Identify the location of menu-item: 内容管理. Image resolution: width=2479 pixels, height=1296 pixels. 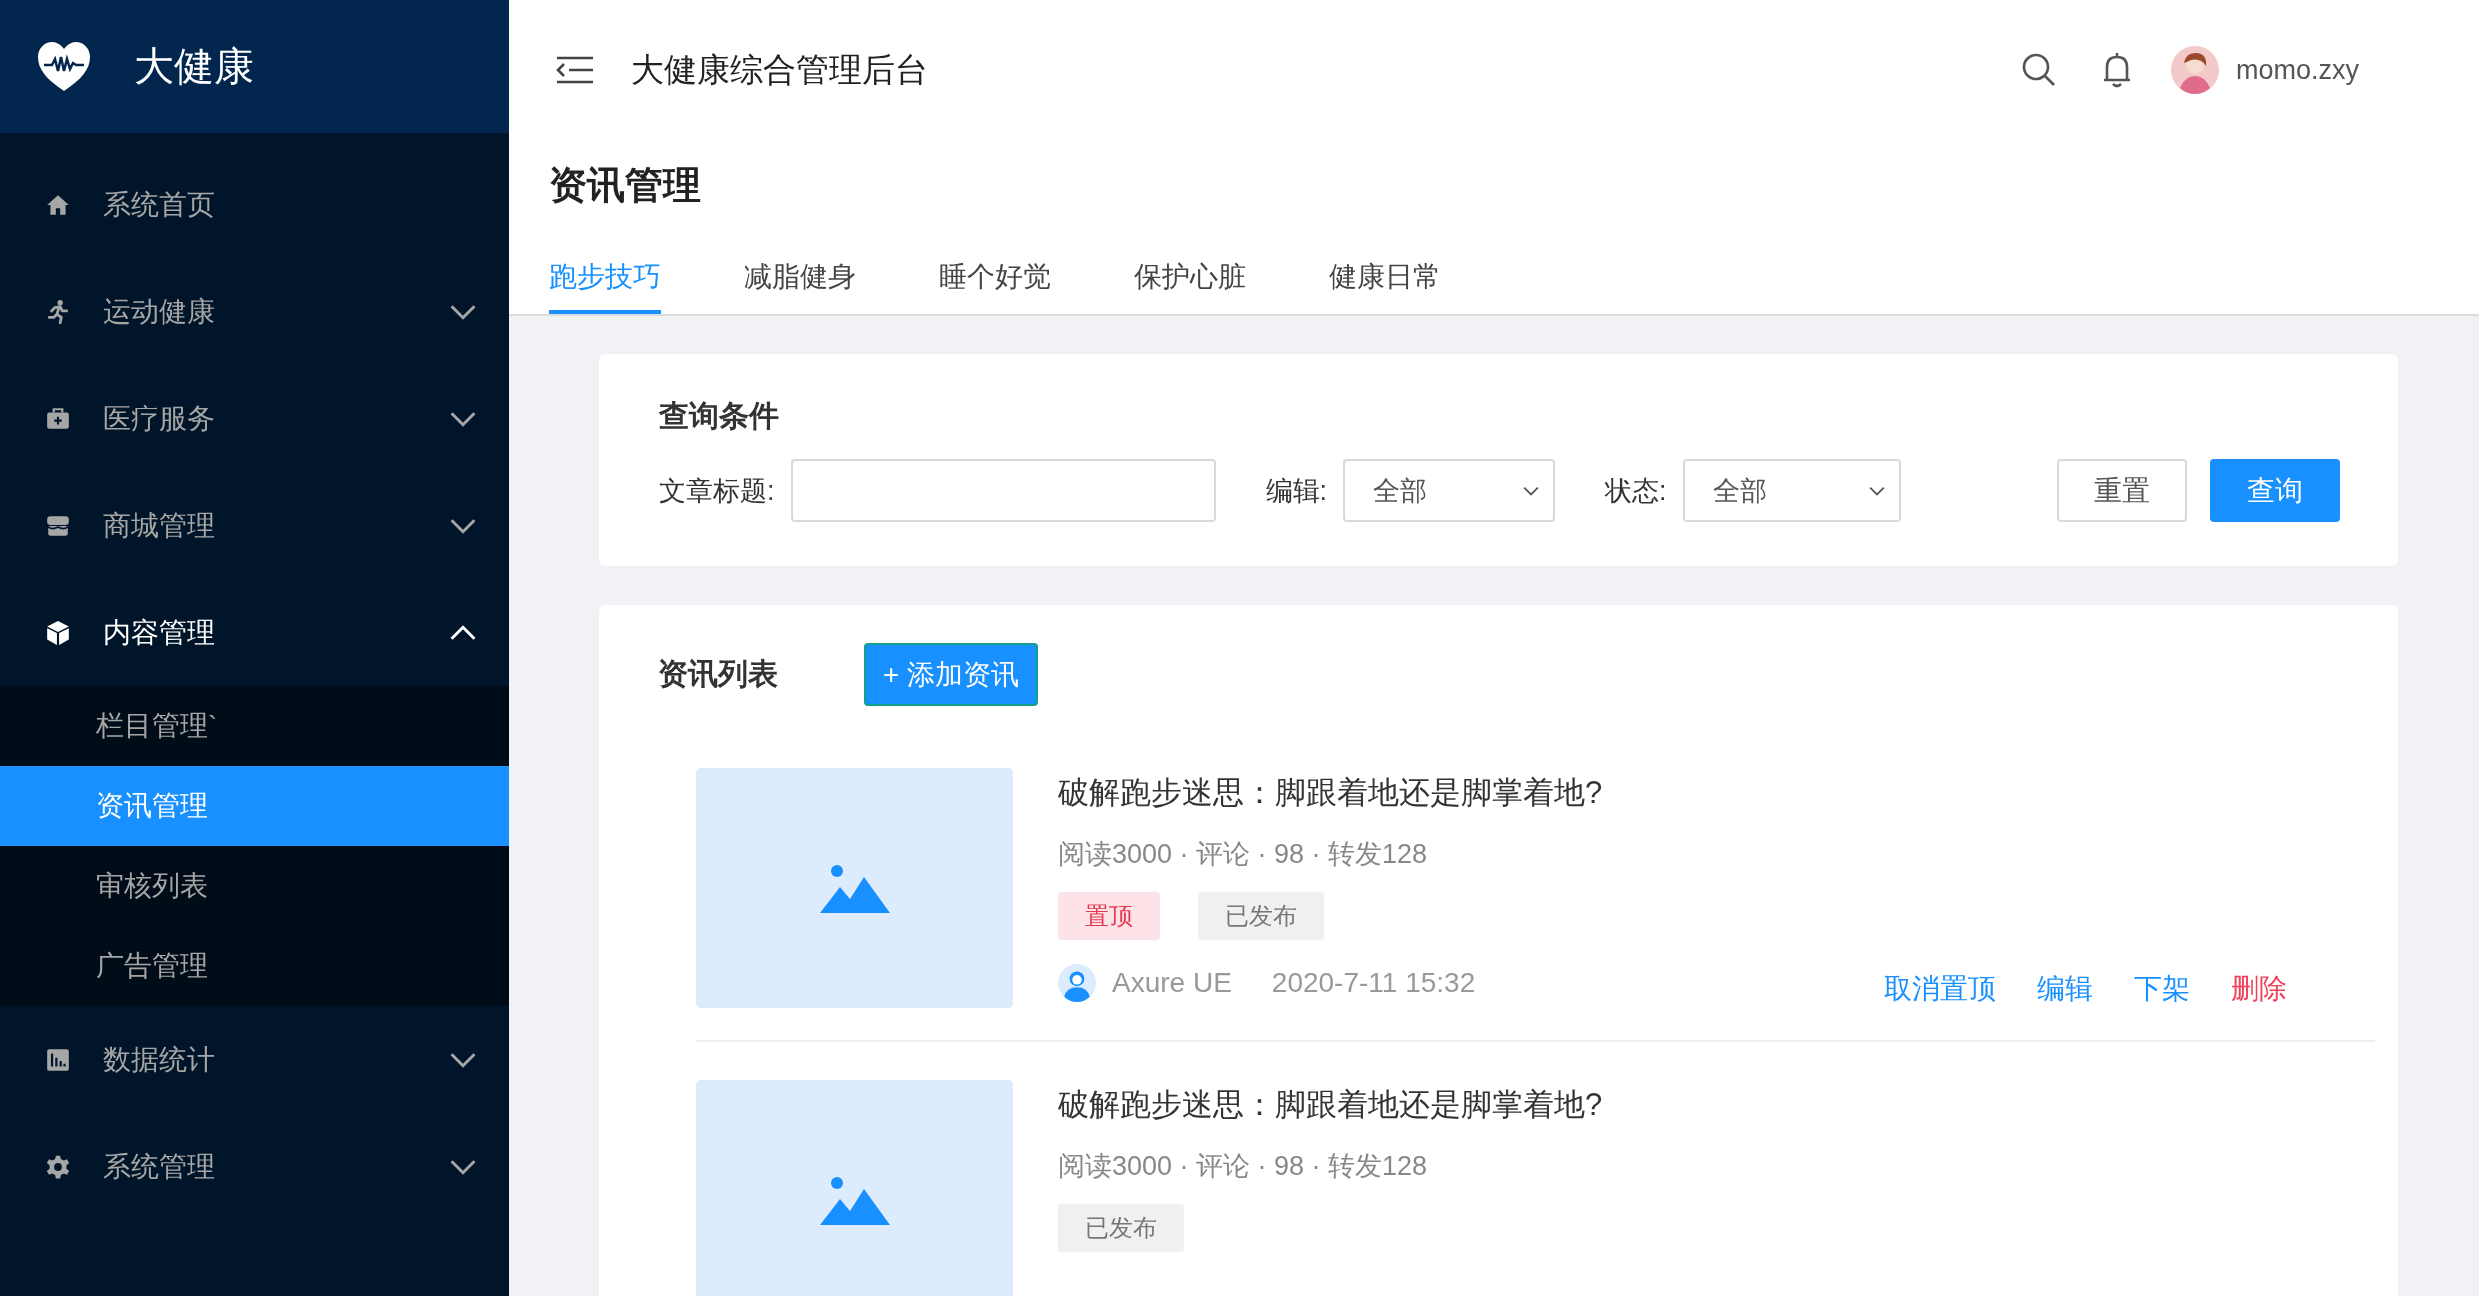
(254, 632).